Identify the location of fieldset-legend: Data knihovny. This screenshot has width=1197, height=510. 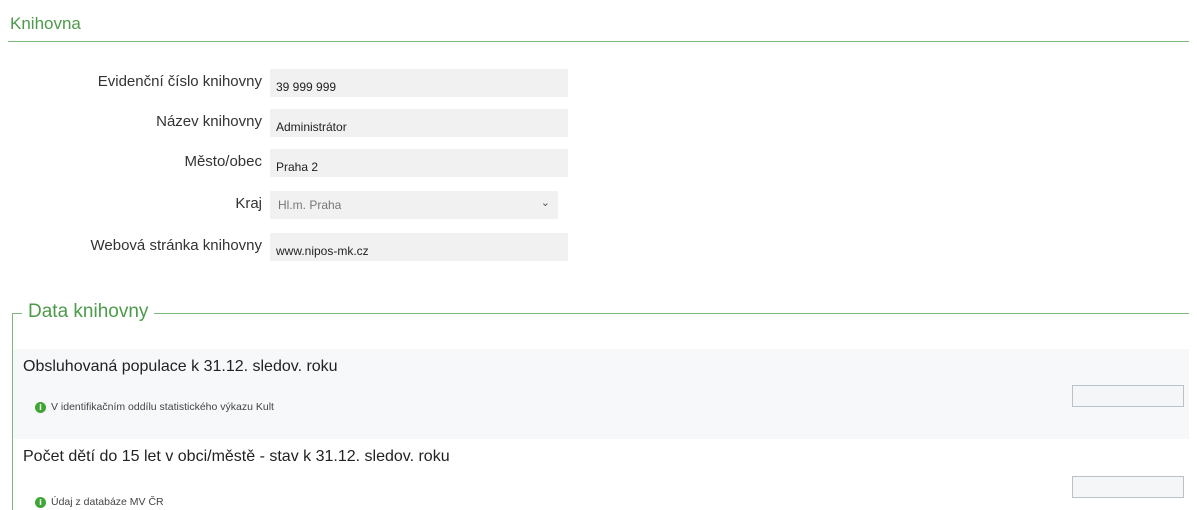
(88, 312).